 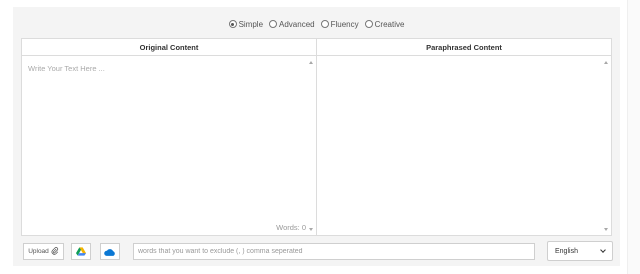 I want to click on mode-simple: Simple, so click(x=246, y=24).